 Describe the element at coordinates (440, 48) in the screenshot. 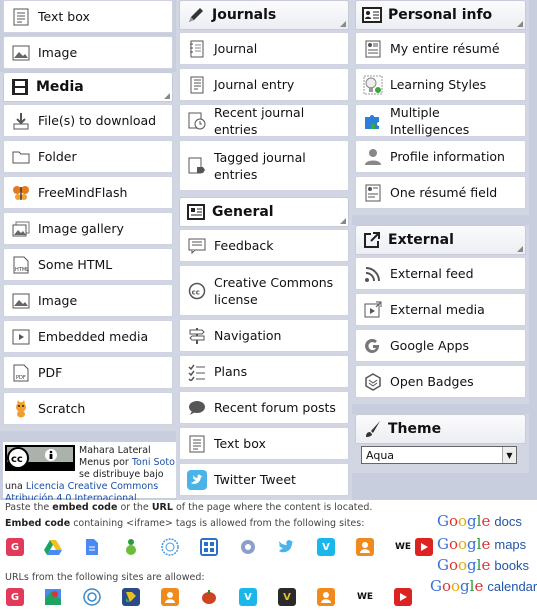

I see `block-entire-resume: My entire résumé` at that location.